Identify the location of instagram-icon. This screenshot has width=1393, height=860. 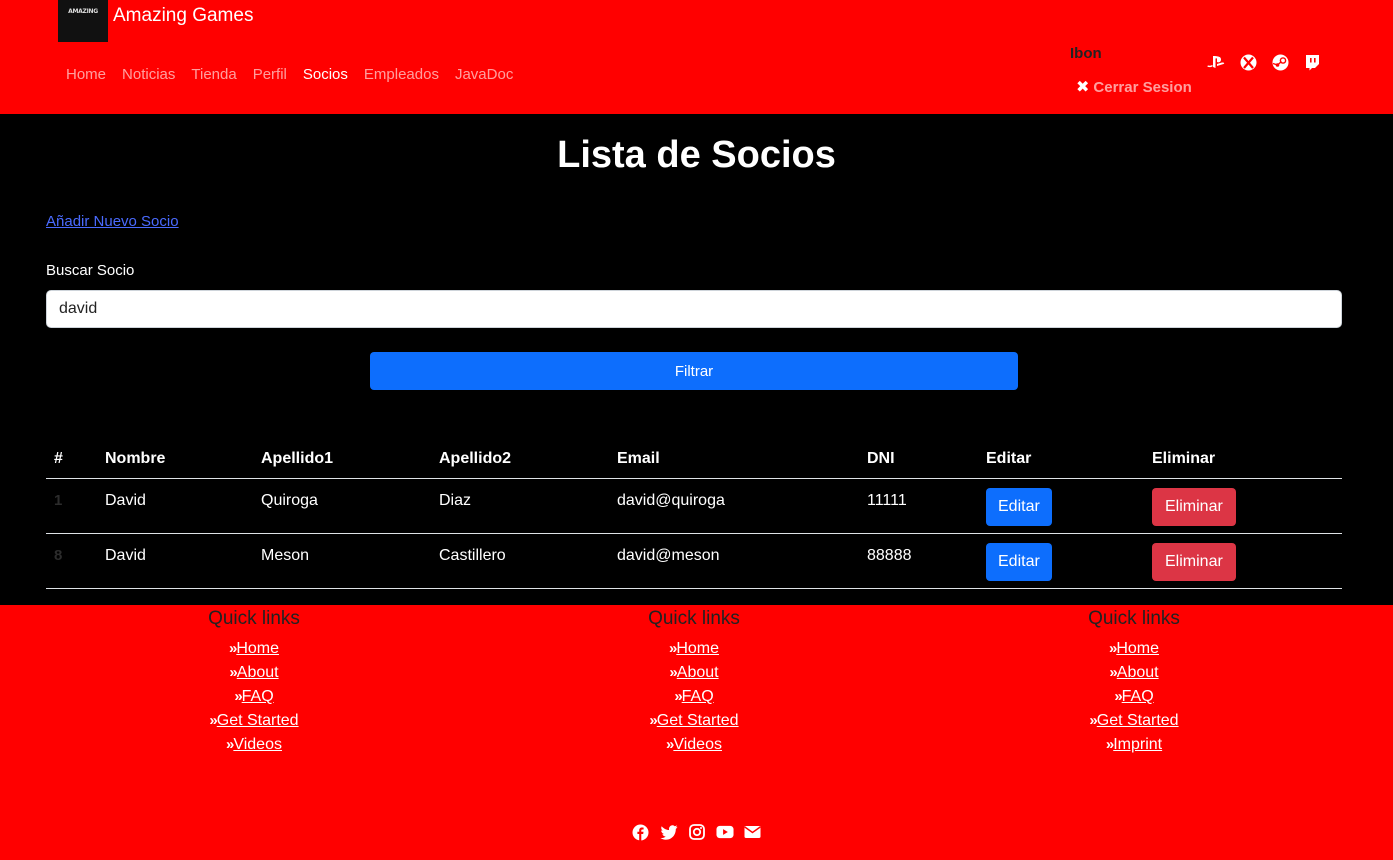
(697, 832).